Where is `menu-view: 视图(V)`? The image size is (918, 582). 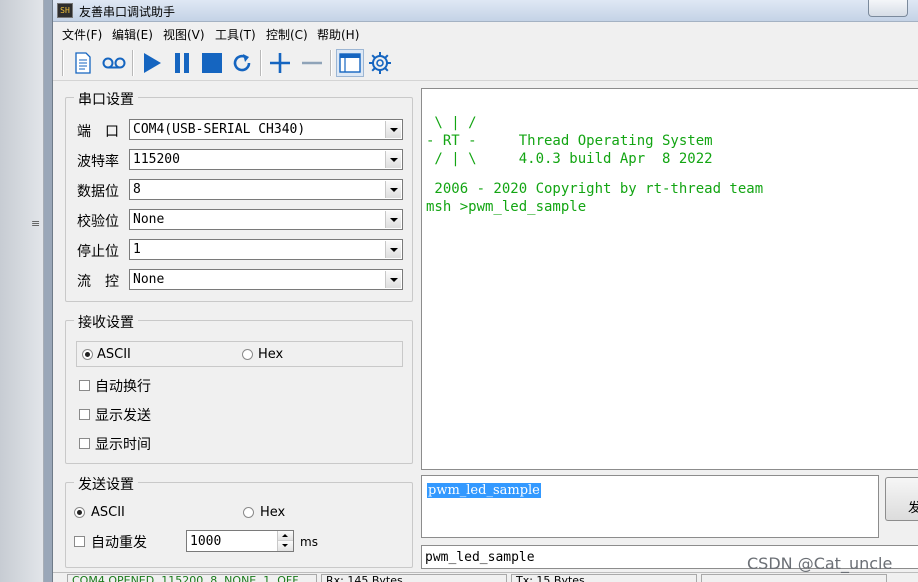
menu-view: 视图(V) is located at coordinates (184, 34).